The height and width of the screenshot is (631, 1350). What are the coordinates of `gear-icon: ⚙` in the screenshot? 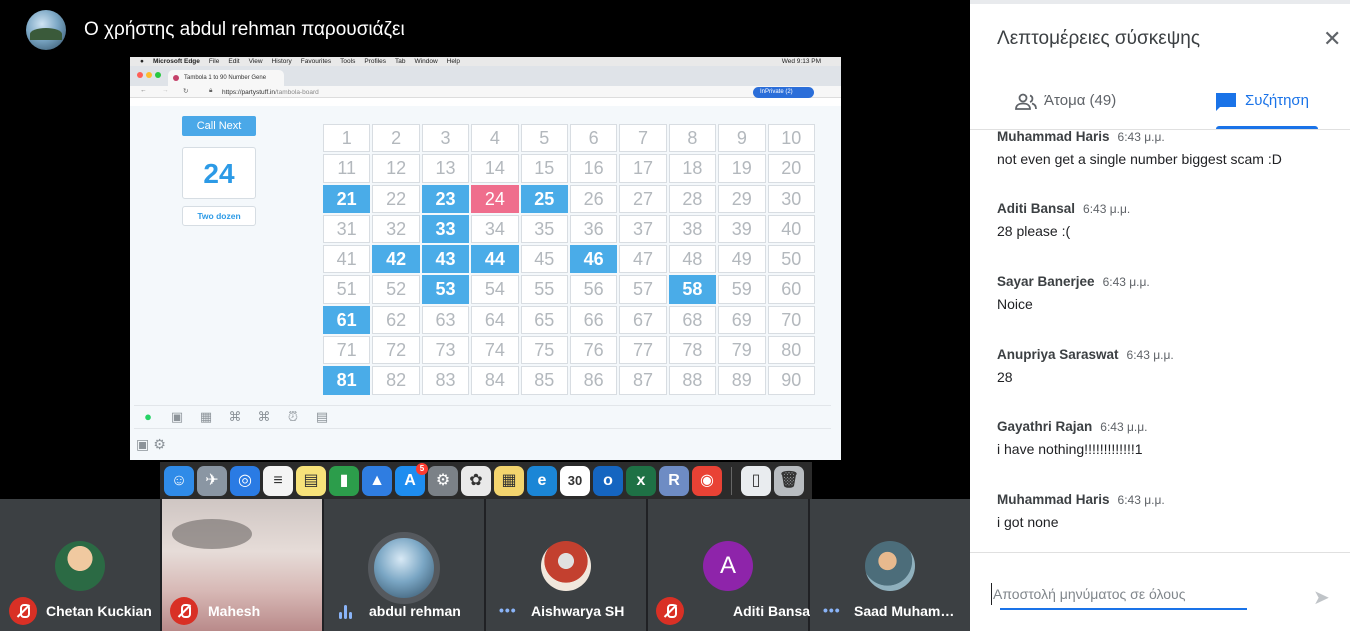 It's located at (159, 443).